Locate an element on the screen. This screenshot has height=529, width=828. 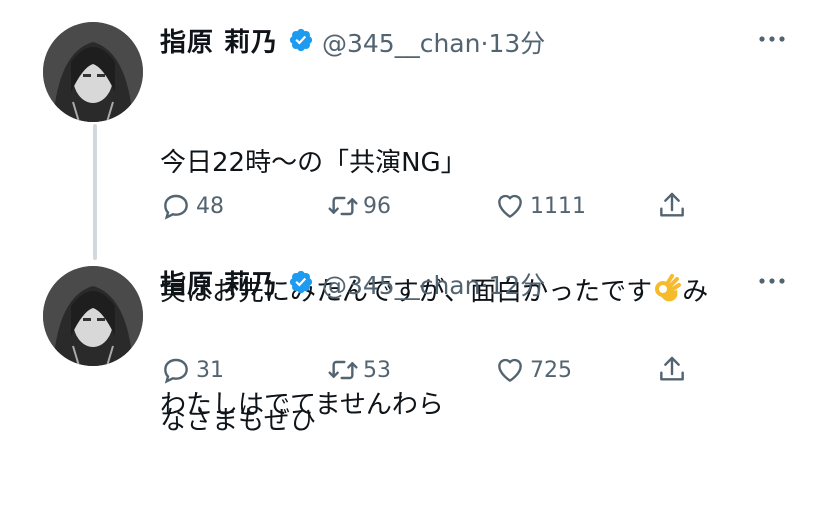
retweet-button: 53 is located at coordinates (359, 370).